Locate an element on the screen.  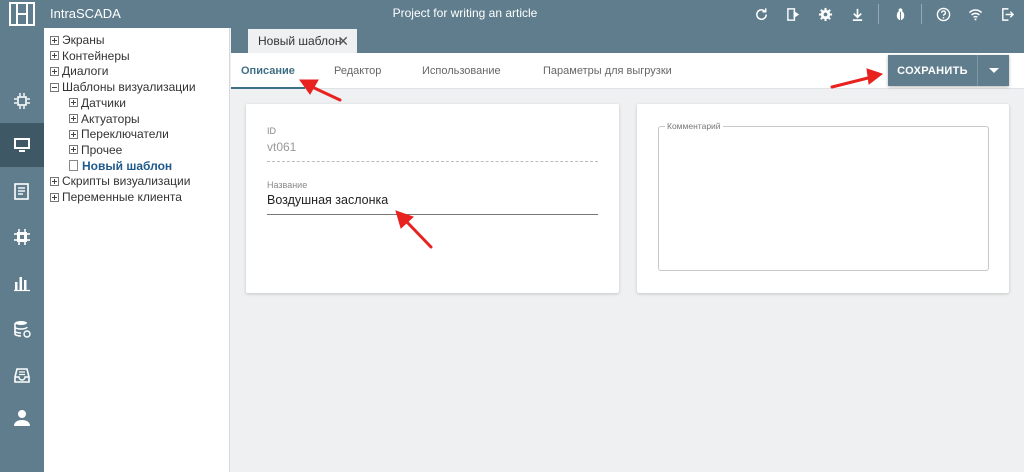
comment-label: Комментарий is located at coordinates (694, 126).